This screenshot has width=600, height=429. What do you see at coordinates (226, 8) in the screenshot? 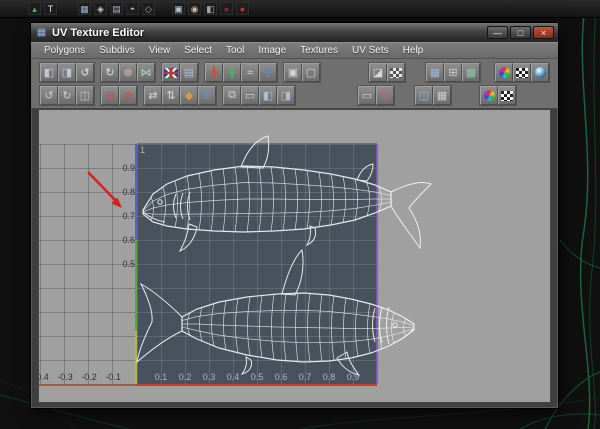
I see `app-icon-11: ●` at bounding box center [226, 8].